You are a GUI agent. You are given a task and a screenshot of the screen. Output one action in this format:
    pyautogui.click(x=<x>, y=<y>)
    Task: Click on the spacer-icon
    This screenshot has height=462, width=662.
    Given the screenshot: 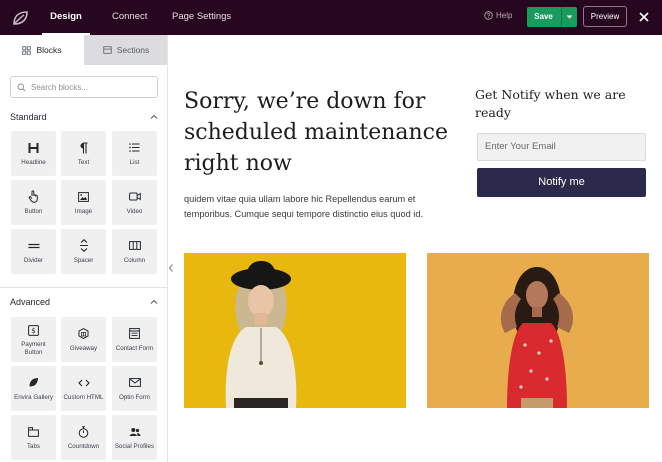 What is the action you would take?
    pyautogui.click(x=84, y=246)
    